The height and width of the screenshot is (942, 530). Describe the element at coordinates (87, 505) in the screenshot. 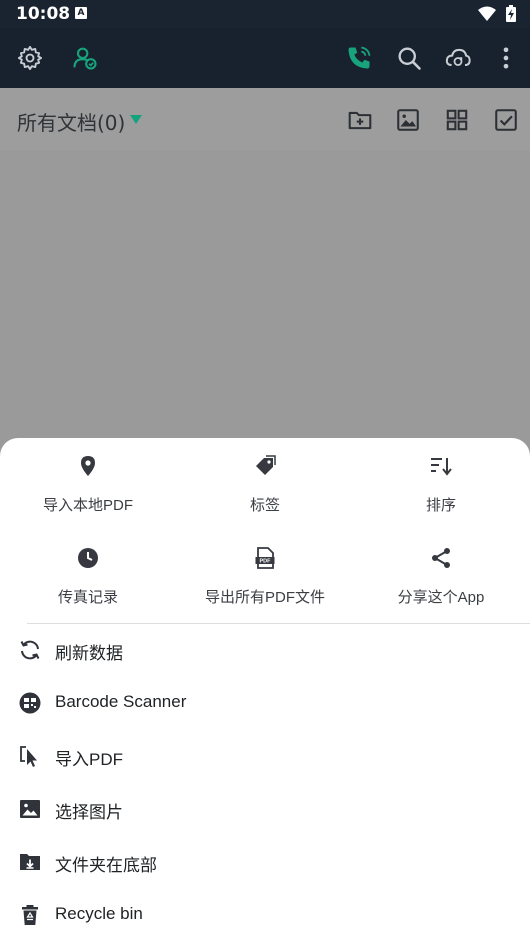

I see `grid-item-label: 导入本地PDF` at that location.